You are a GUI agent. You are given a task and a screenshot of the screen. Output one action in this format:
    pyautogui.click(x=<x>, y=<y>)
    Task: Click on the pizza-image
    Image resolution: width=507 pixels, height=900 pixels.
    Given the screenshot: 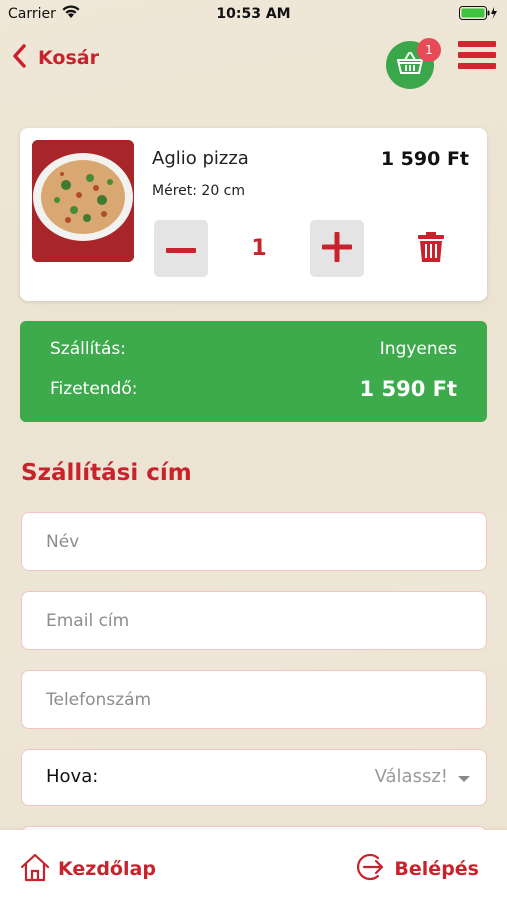 What is the action you would take?
    pyautogui.click(x=83, y=201)
    